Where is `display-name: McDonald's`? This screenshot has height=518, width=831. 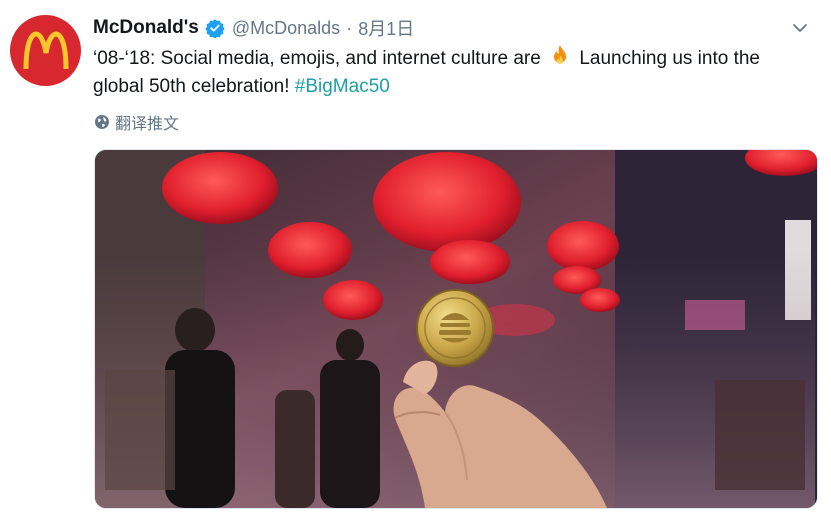 display-name: McDonald's is located at coordinates (146, 28).